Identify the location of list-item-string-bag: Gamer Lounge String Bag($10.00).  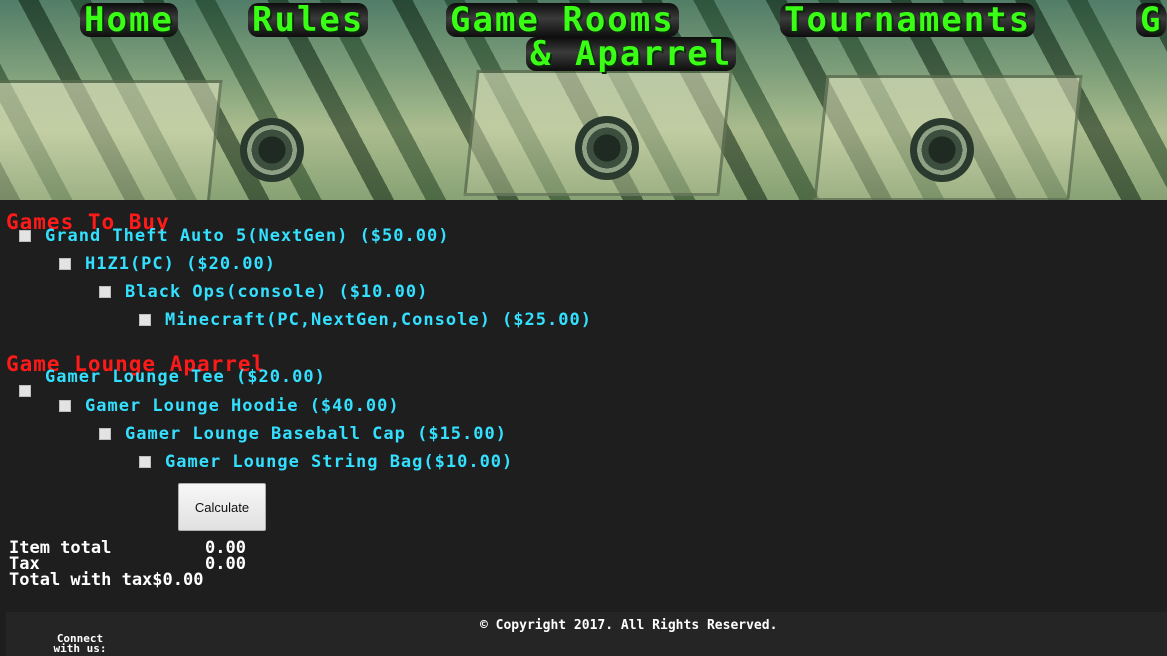
(326, 462).